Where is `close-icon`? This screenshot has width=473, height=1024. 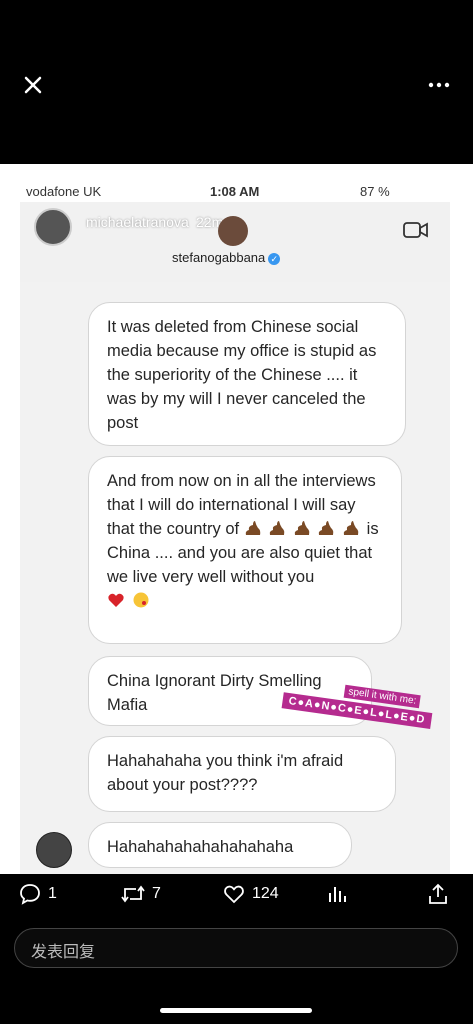
close-icon is located at coordinates (33, 85).